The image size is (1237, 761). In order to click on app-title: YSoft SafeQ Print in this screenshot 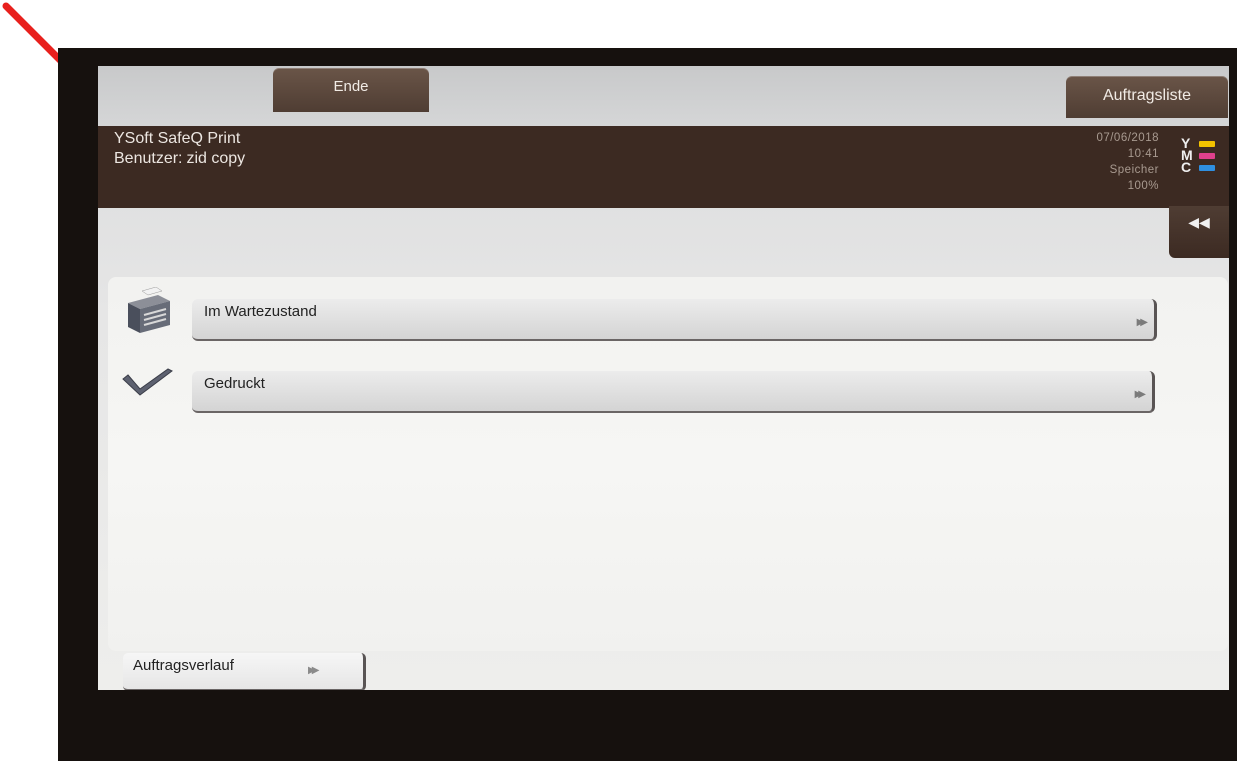, I will do `click(177, 138)`.